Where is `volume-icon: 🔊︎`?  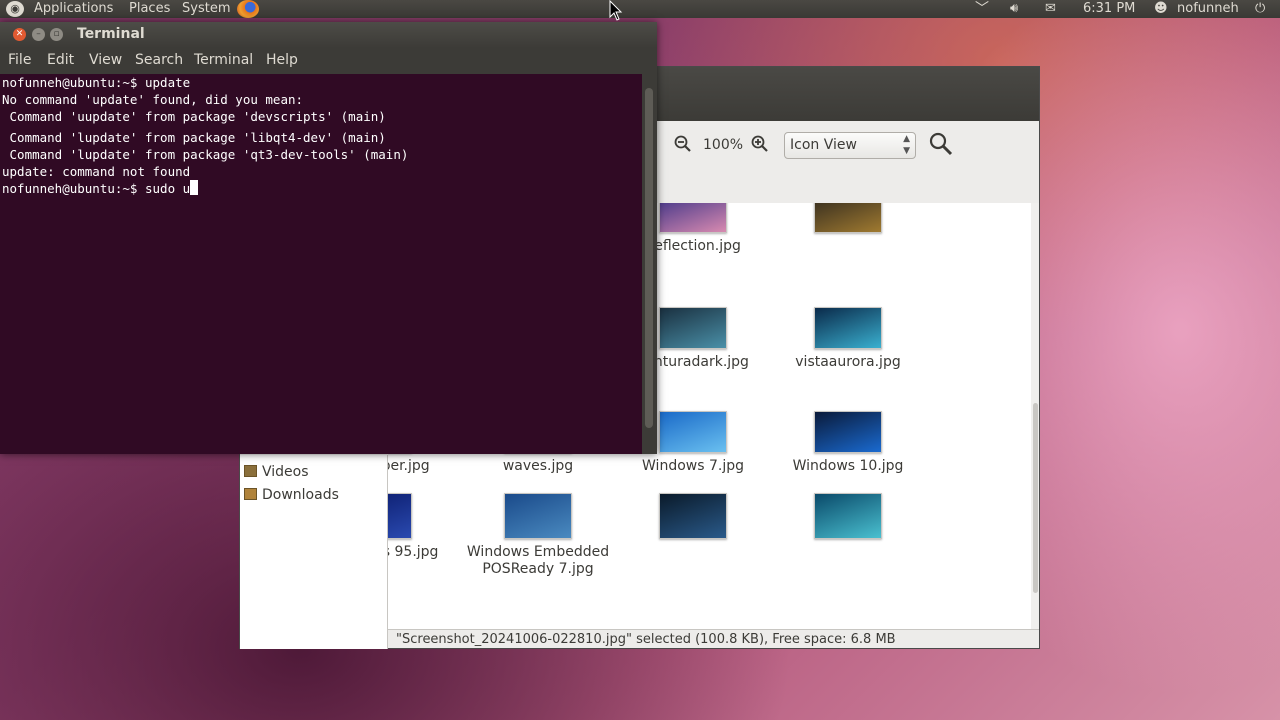 volume-icon: 🔊︎ is located at coordinates (1014, 9).